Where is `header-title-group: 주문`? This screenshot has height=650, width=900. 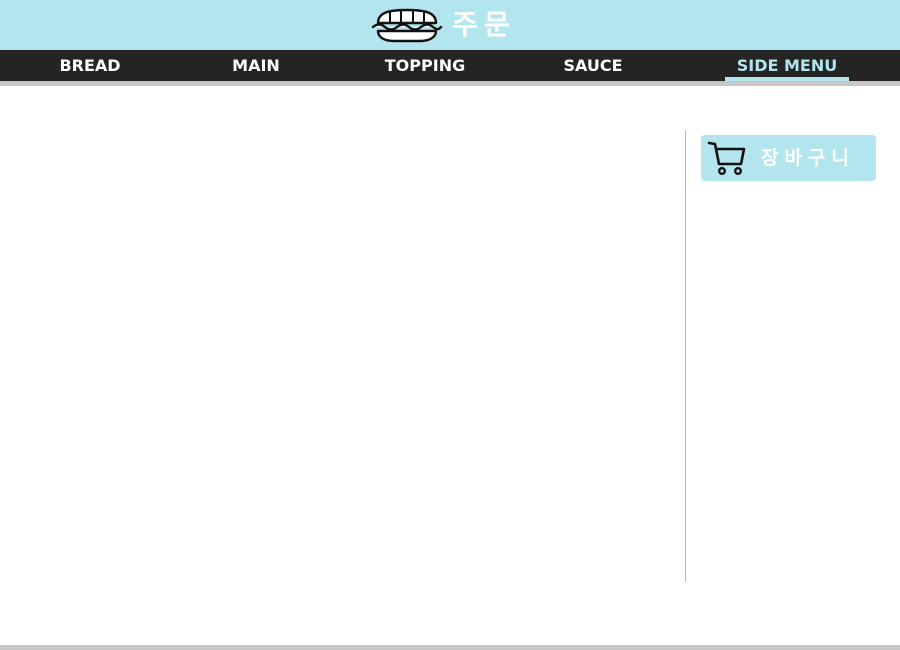
header-title-group: 주문 is located at coordinates (443, 25).